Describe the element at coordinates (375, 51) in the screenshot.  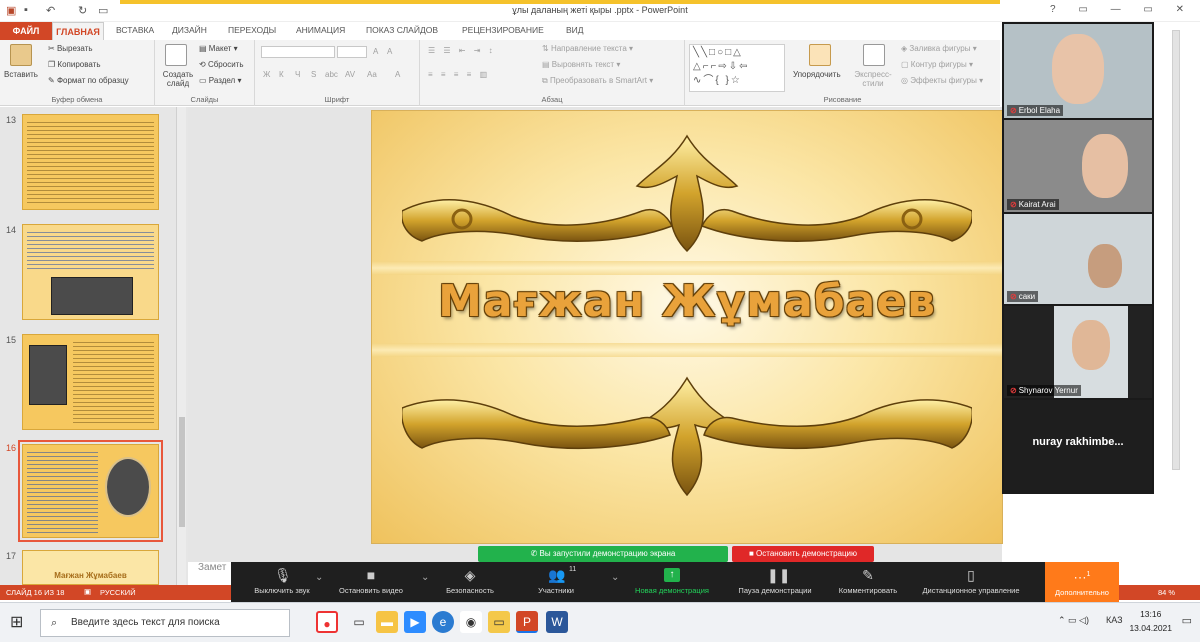
I see `grow-font-button: A` at that location.